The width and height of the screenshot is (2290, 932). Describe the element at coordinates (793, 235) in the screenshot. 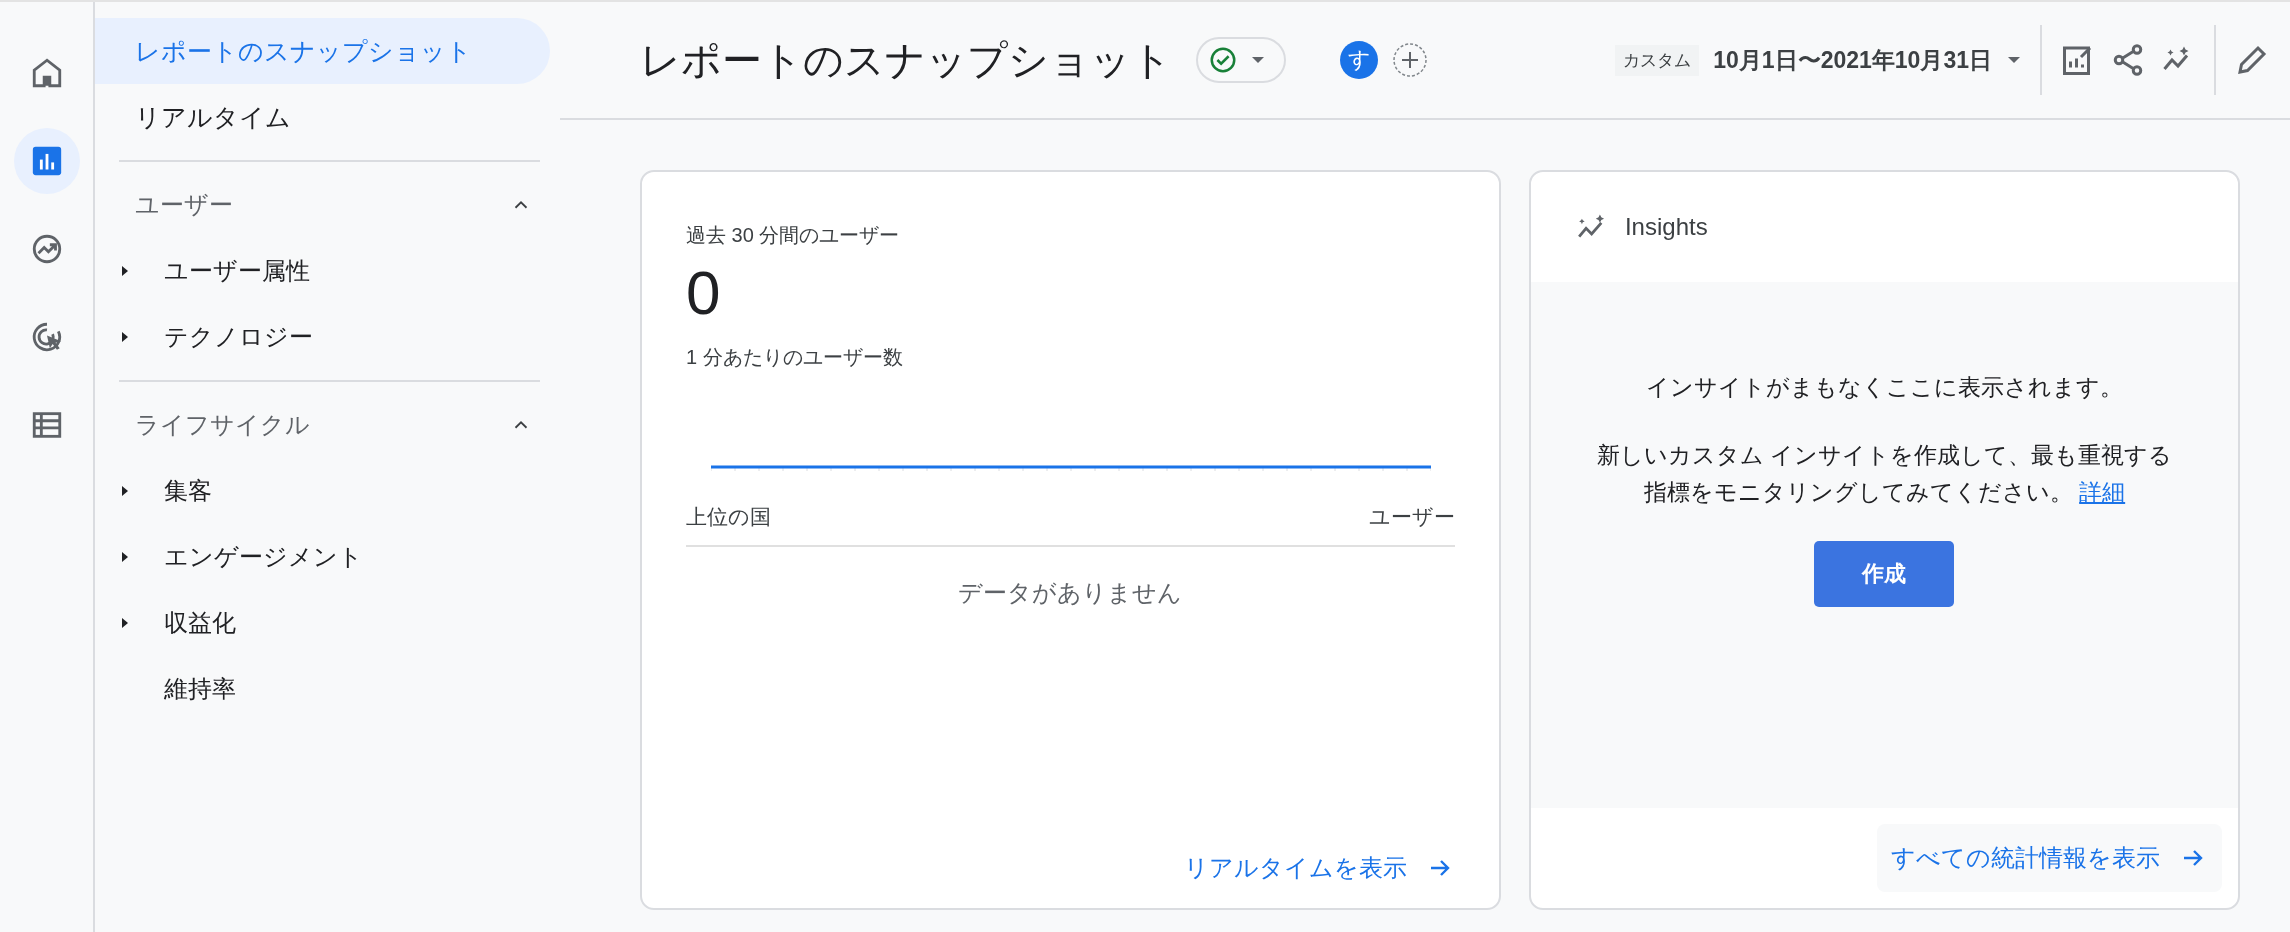

I see `metric-label: 過去 30 分間のユーザー` at that location.